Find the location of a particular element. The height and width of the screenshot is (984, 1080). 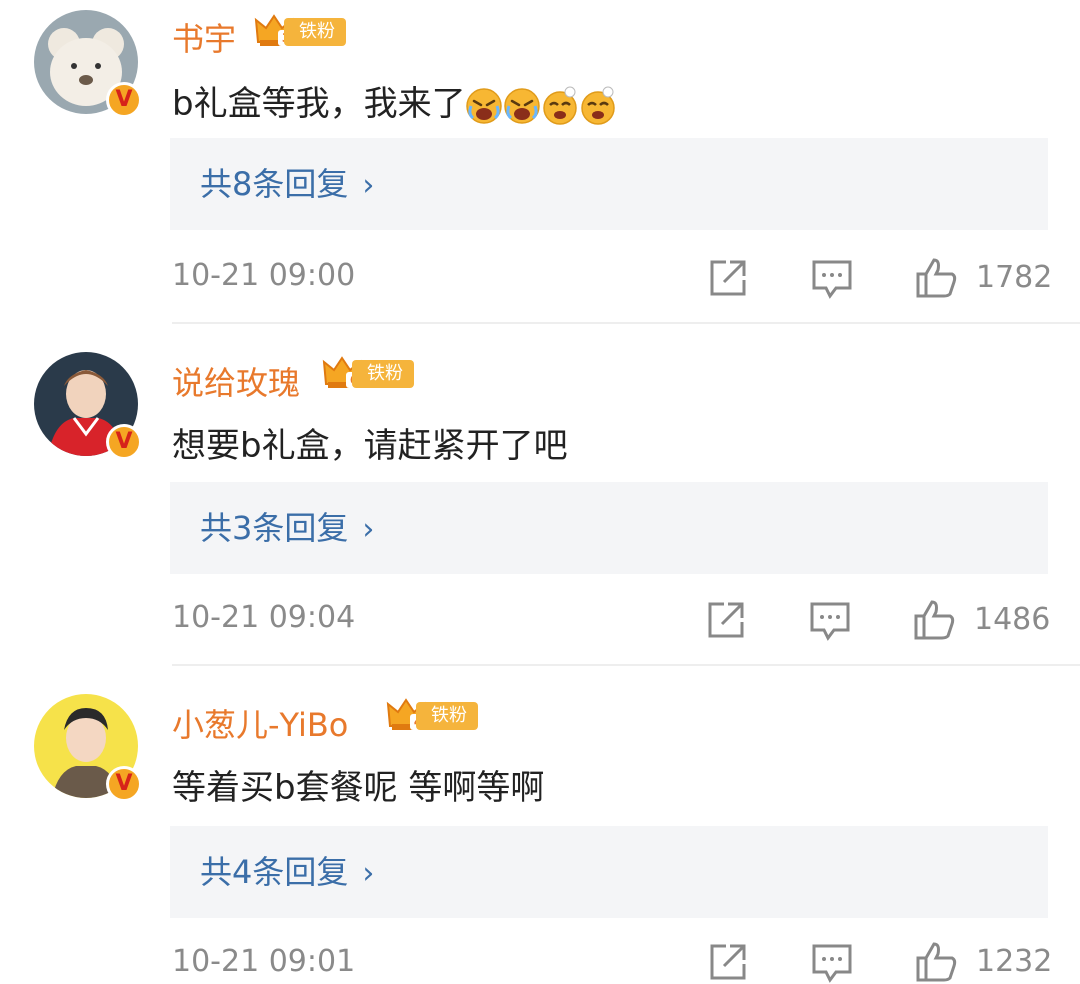

view-replies-link: 共8条回复 › is located at coordinates (287, 185).